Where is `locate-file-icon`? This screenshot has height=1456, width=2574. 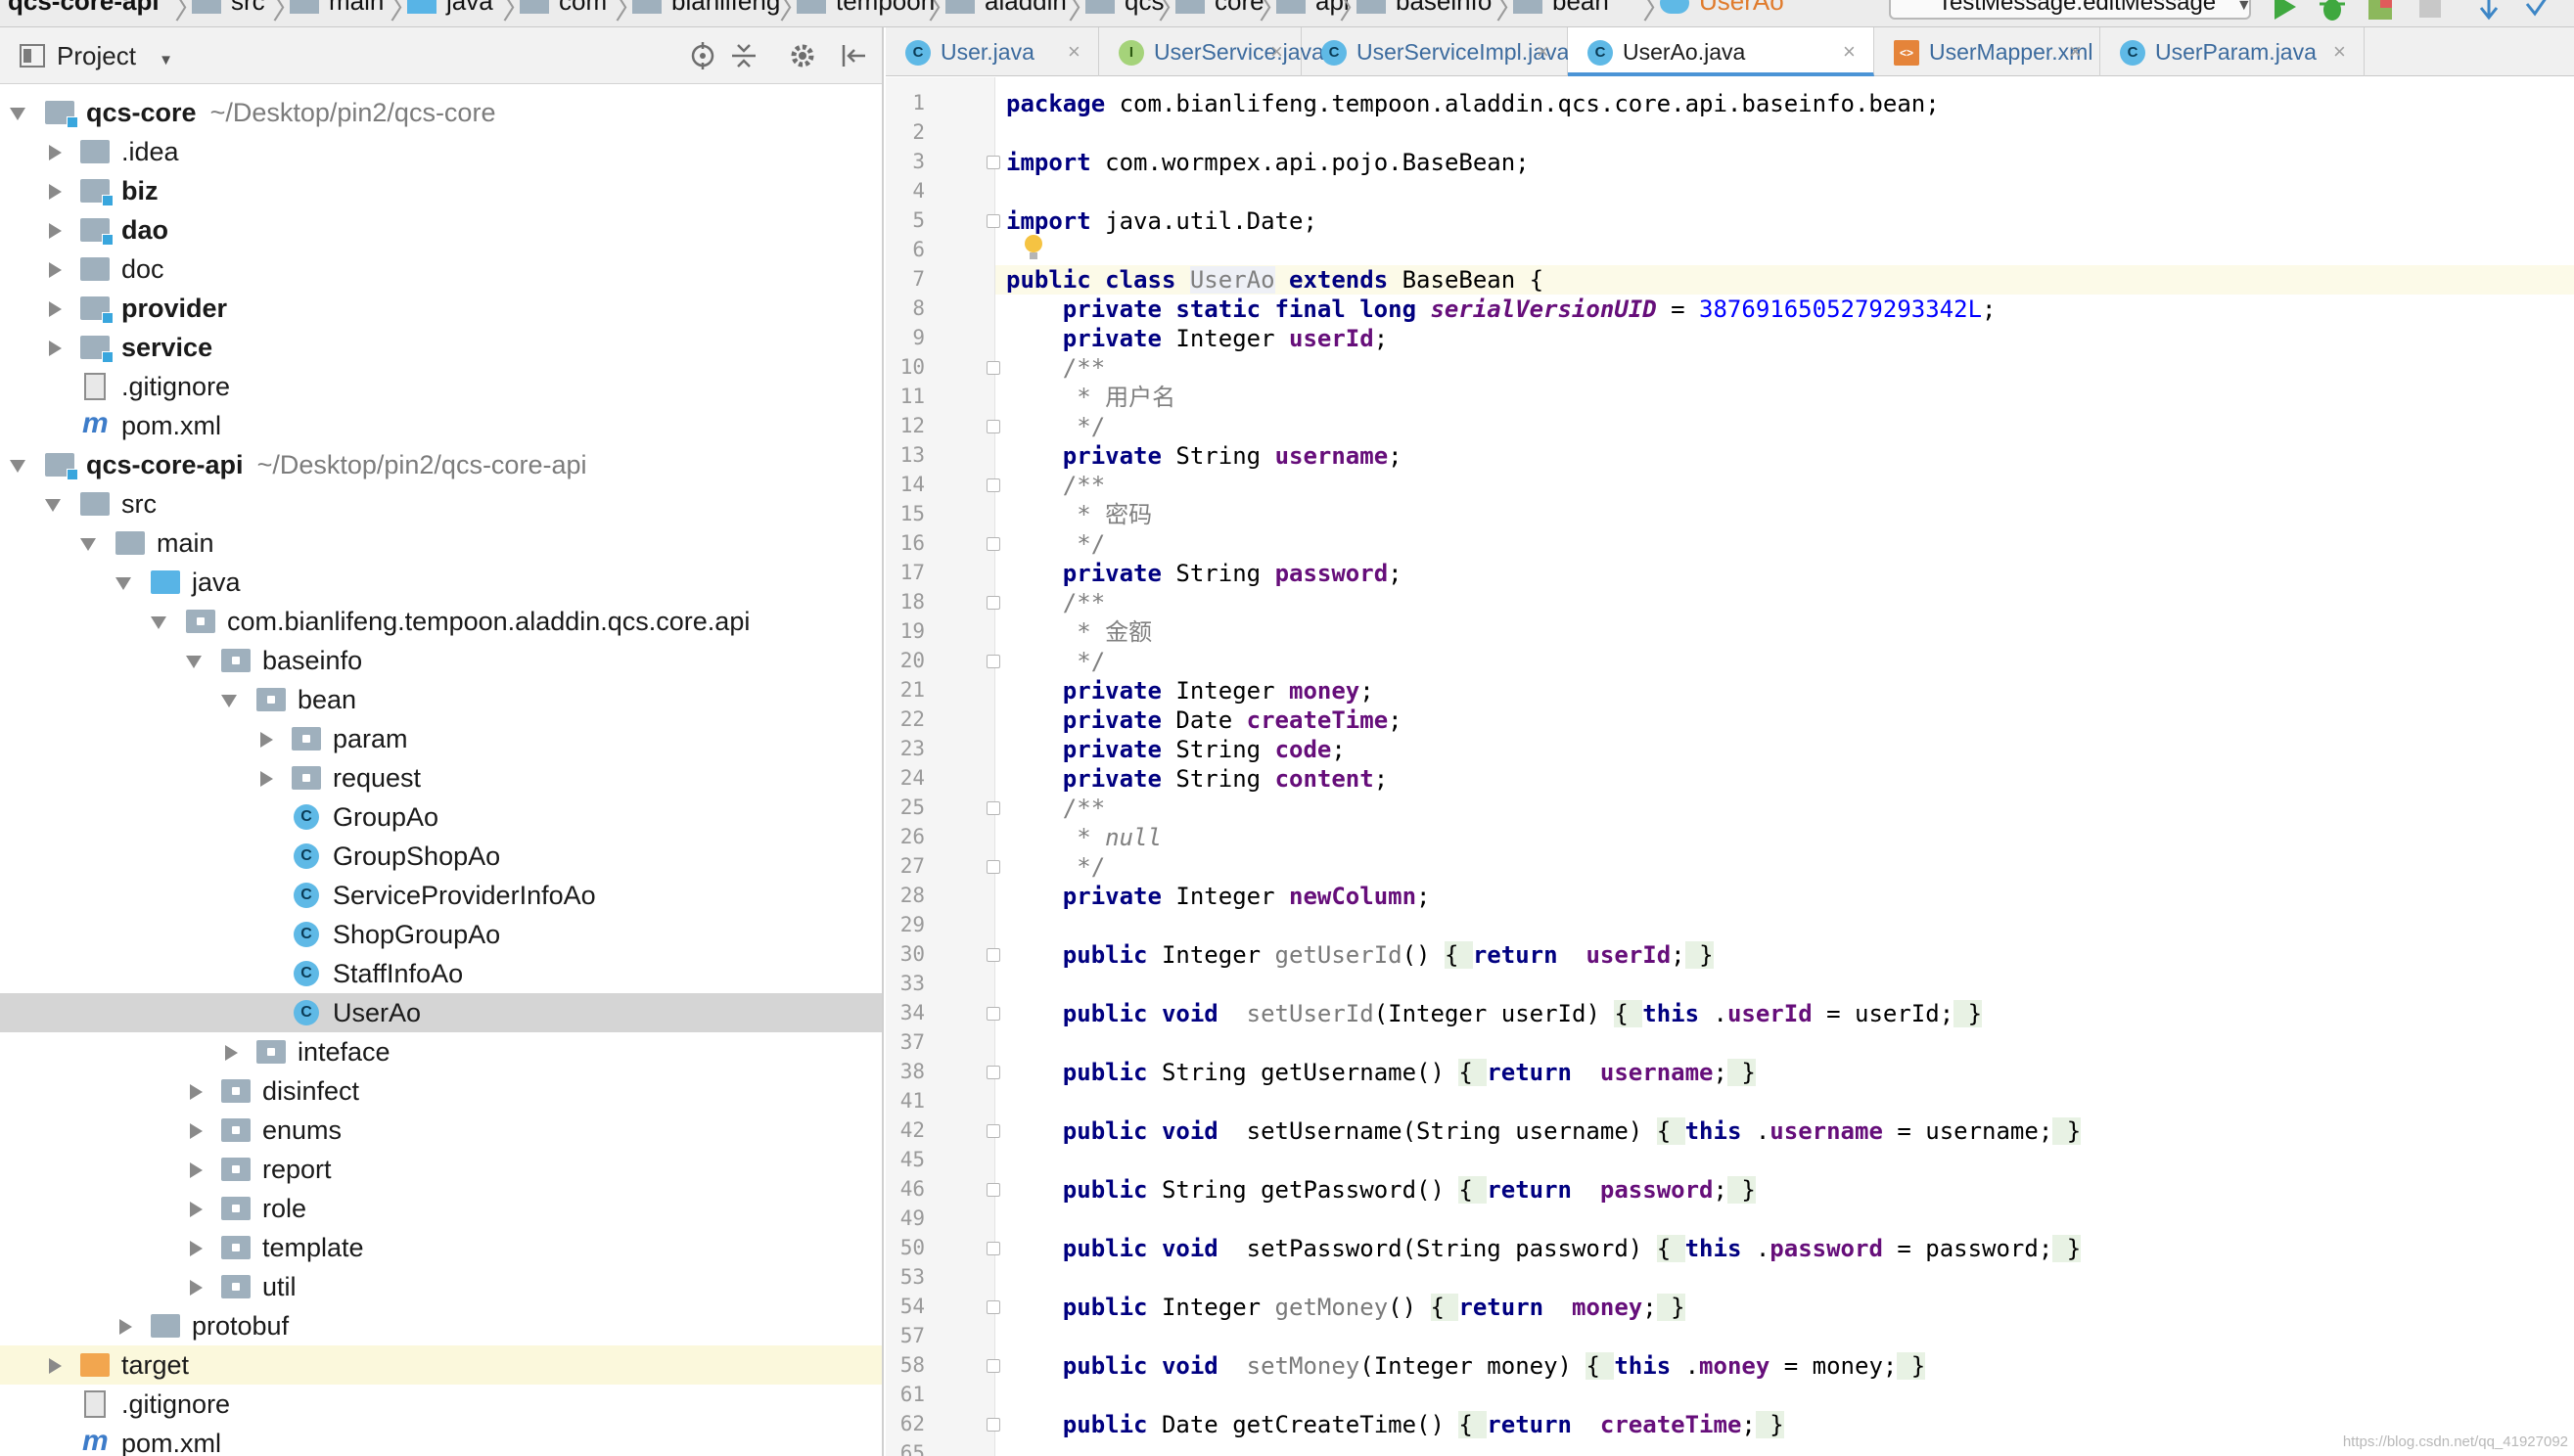 locate-file-icon is located at coordinates (702, 55).